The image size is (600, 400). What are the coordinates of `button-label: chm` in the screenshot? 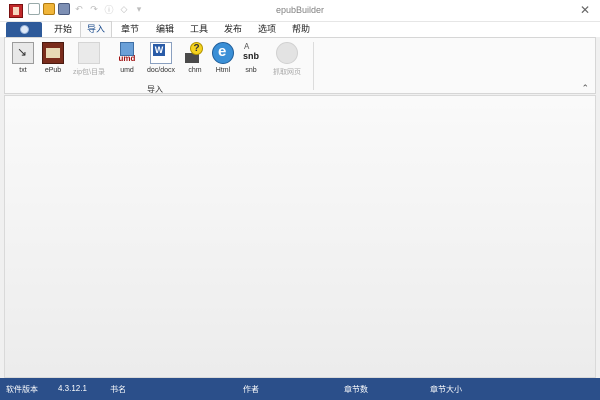 It's located at (195, 70).